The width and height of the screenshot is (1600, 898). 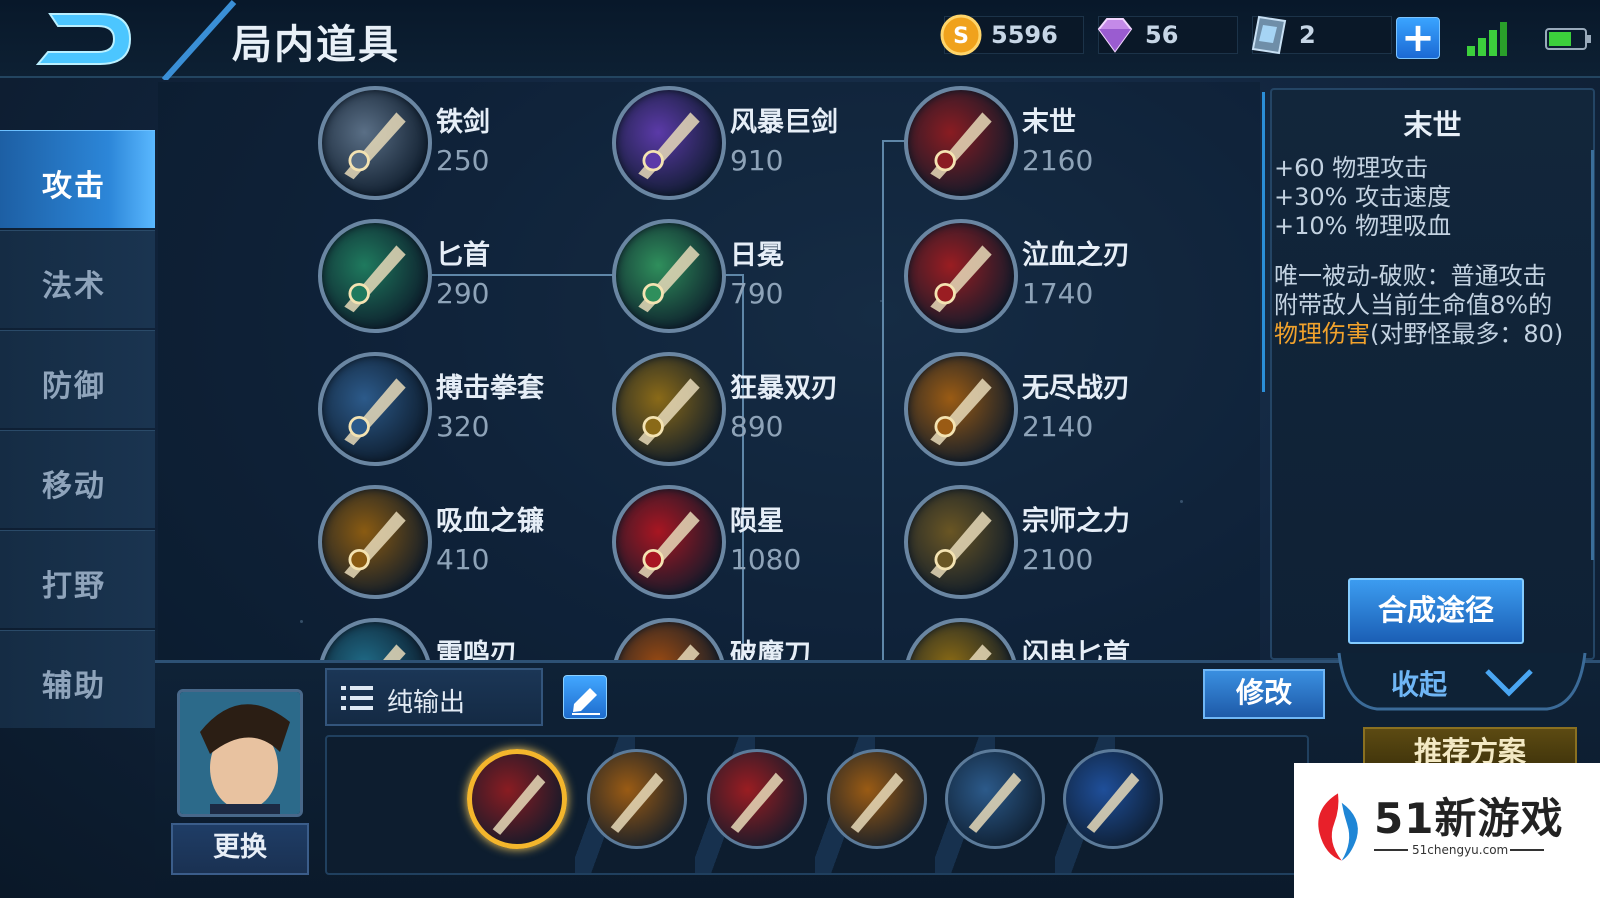 What do you see at coordinates (74, 486) in the screenshot?
I see `tab-label: 移动` at bounding box center [74, 486].